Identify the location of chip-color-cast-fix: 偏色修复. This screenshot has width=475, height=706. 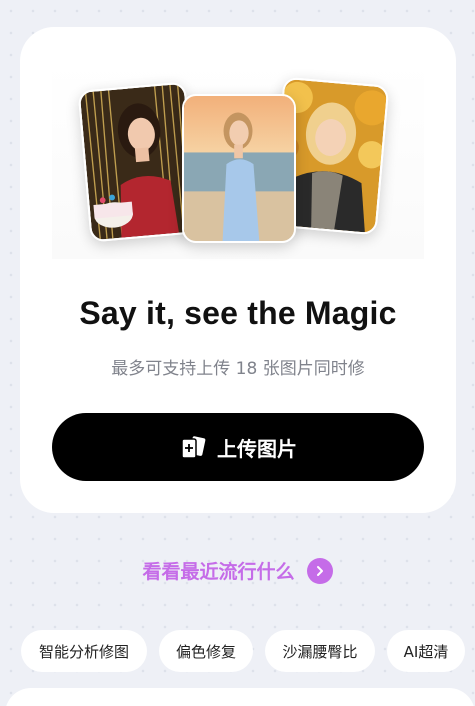
(206, 651).